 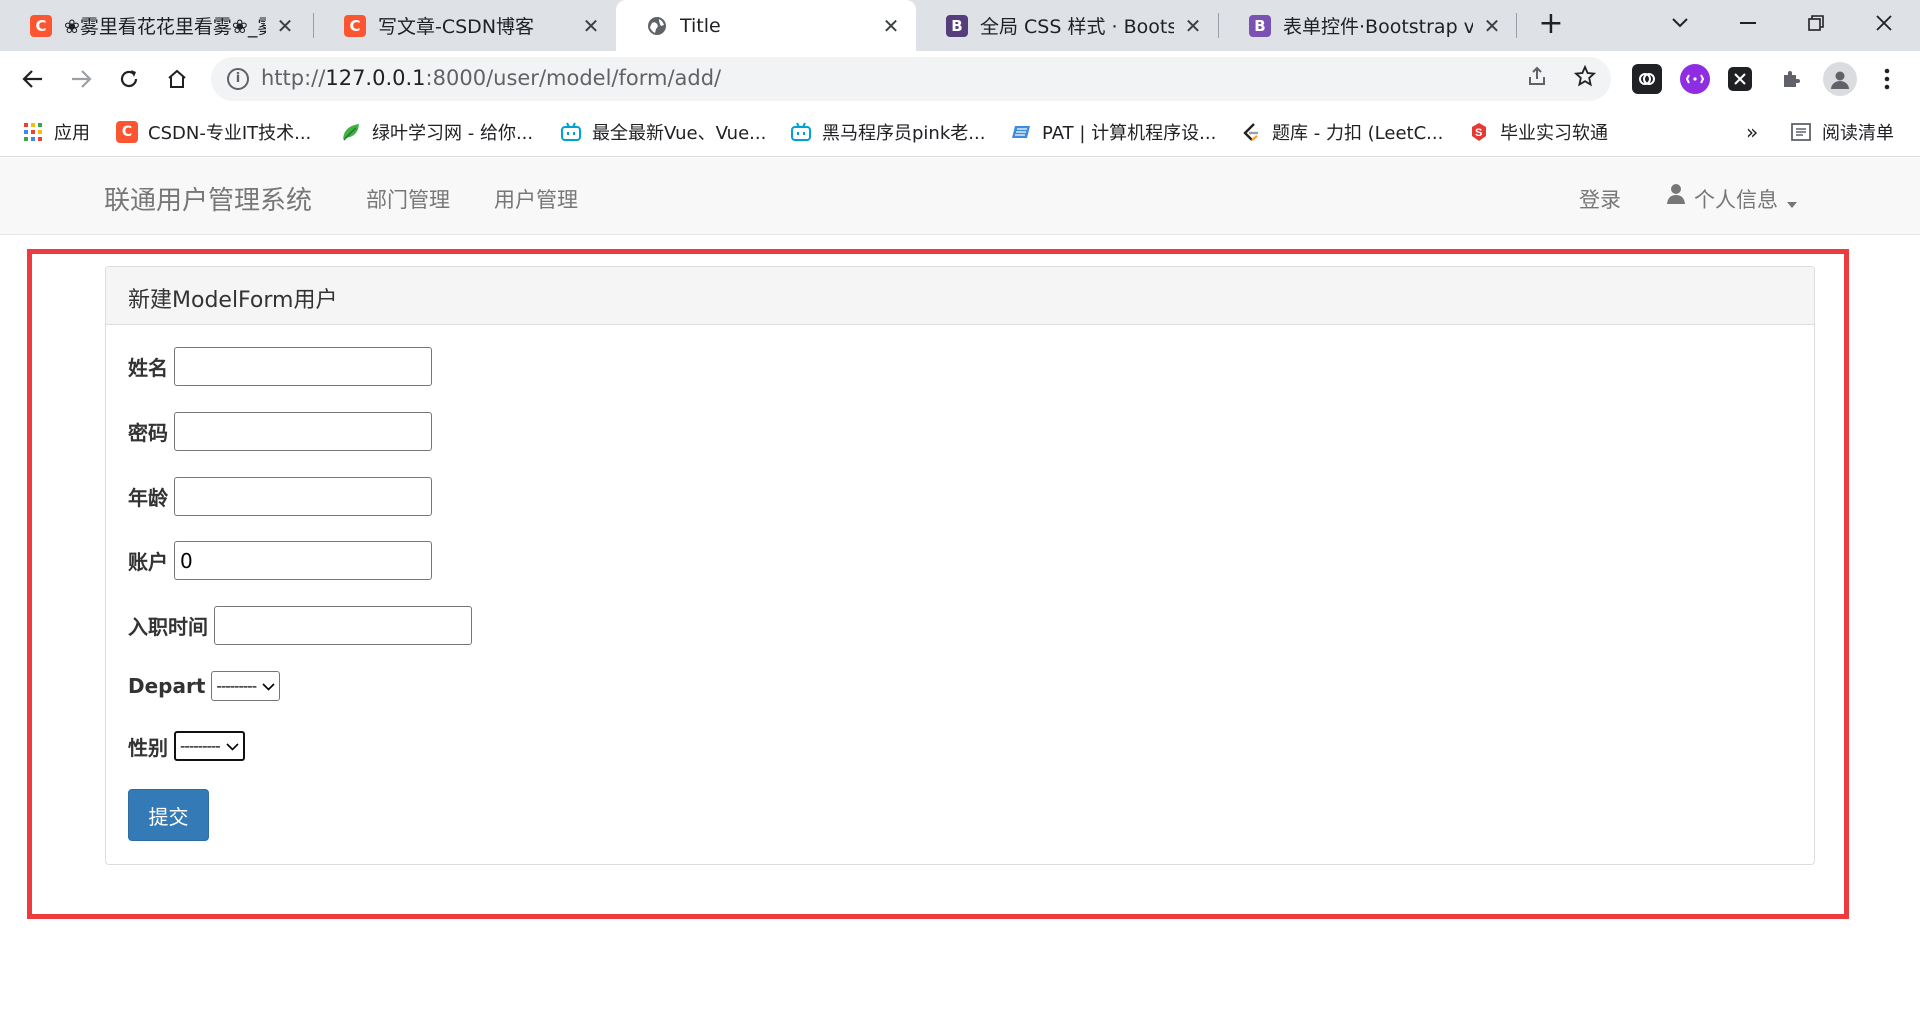 I want to click on form-field-create-time: 入职时间, so click(x=300, y=625).